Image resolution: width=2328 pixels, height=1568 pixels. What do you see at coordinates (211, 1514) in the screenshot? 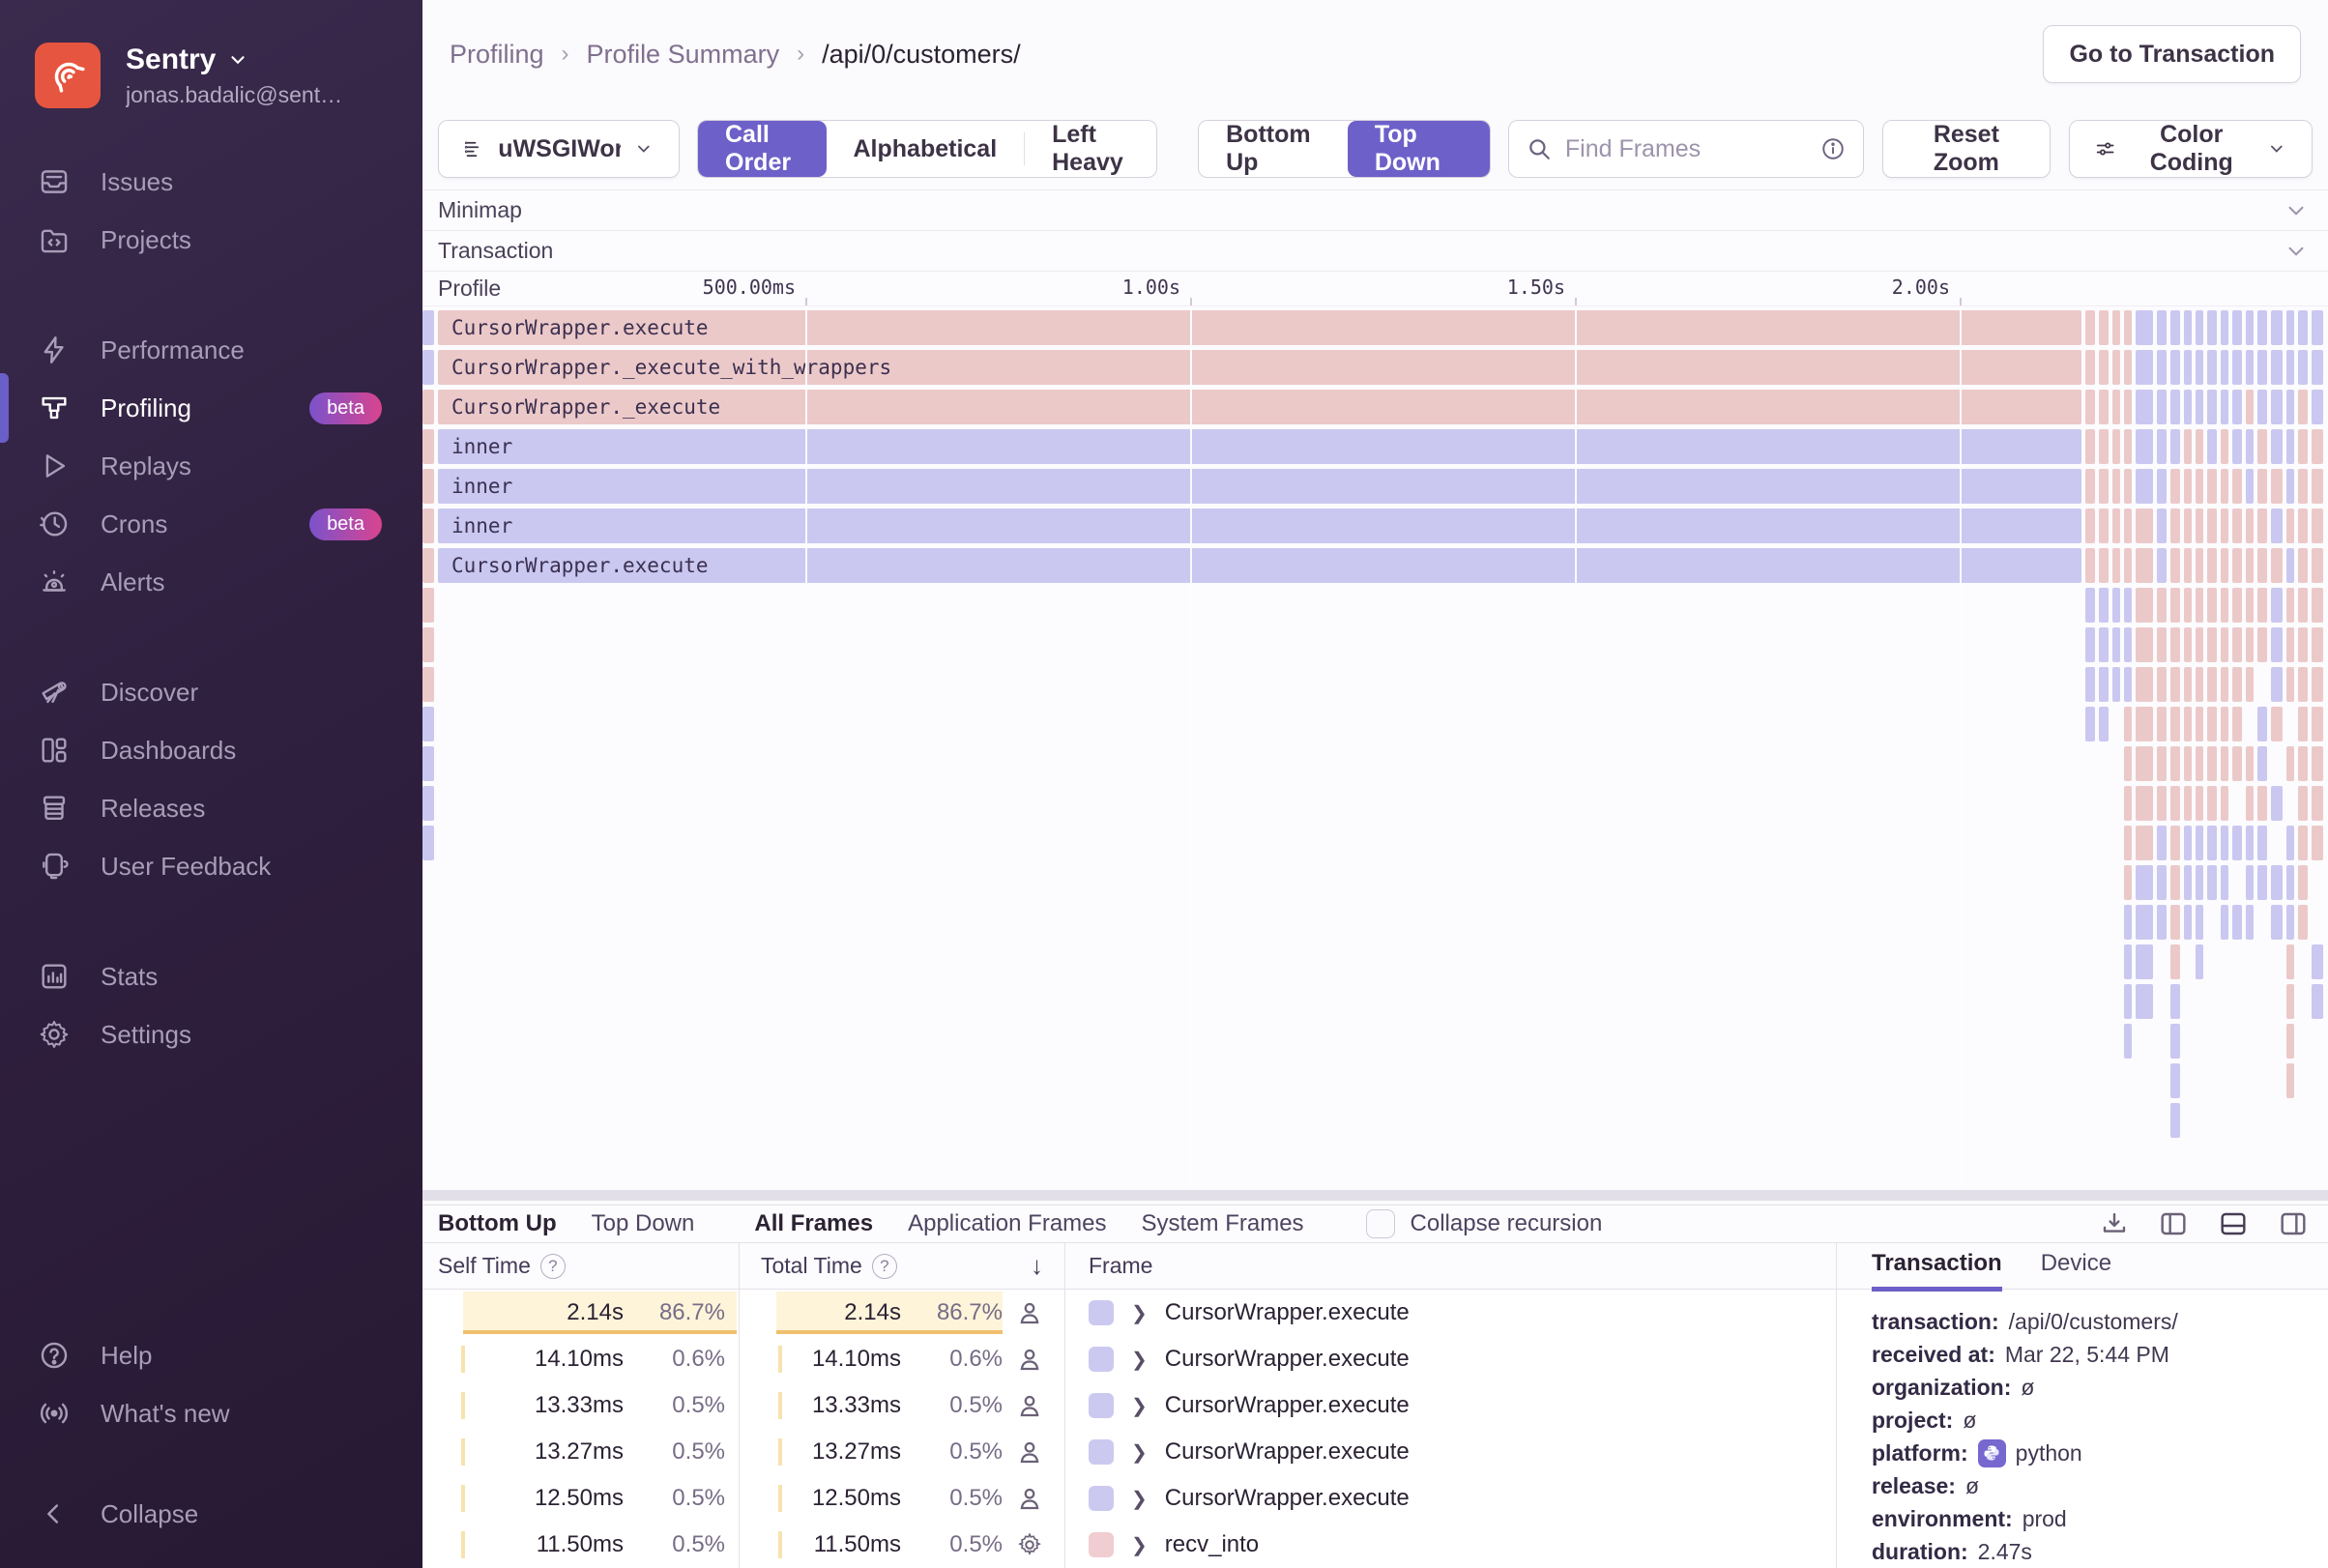
I see `sidebar-collapse-button: Collapse` at bounding box center [211, 1514].